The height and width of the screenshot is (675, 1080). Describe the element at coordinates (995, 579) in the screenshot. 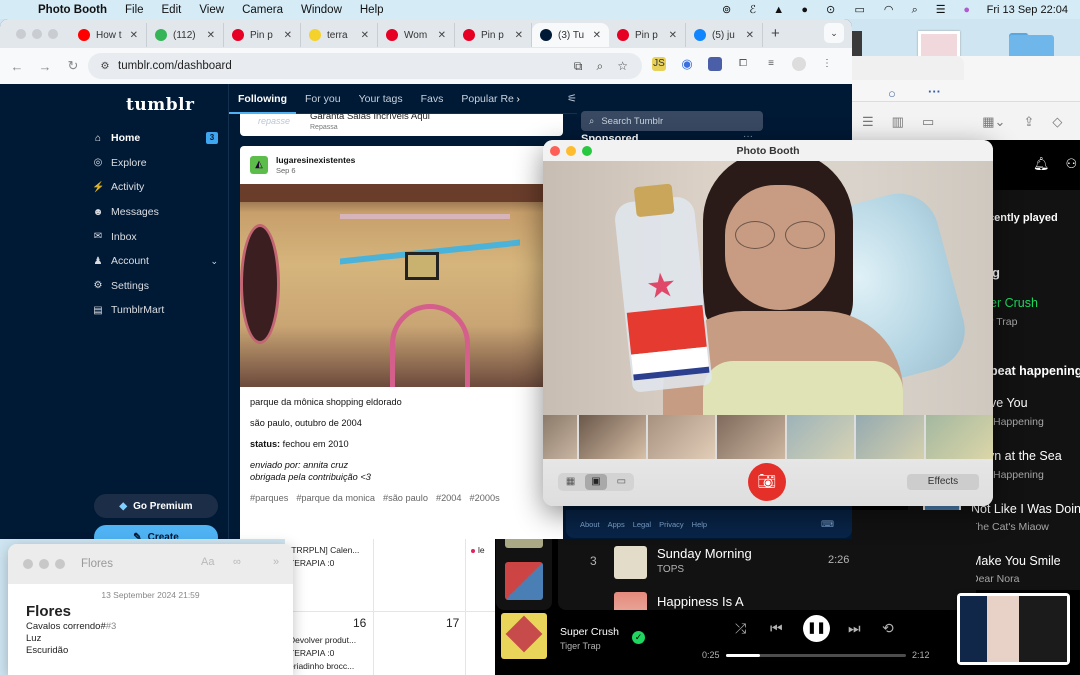

I see `recent-track-artist: Dear Nora` at that location.